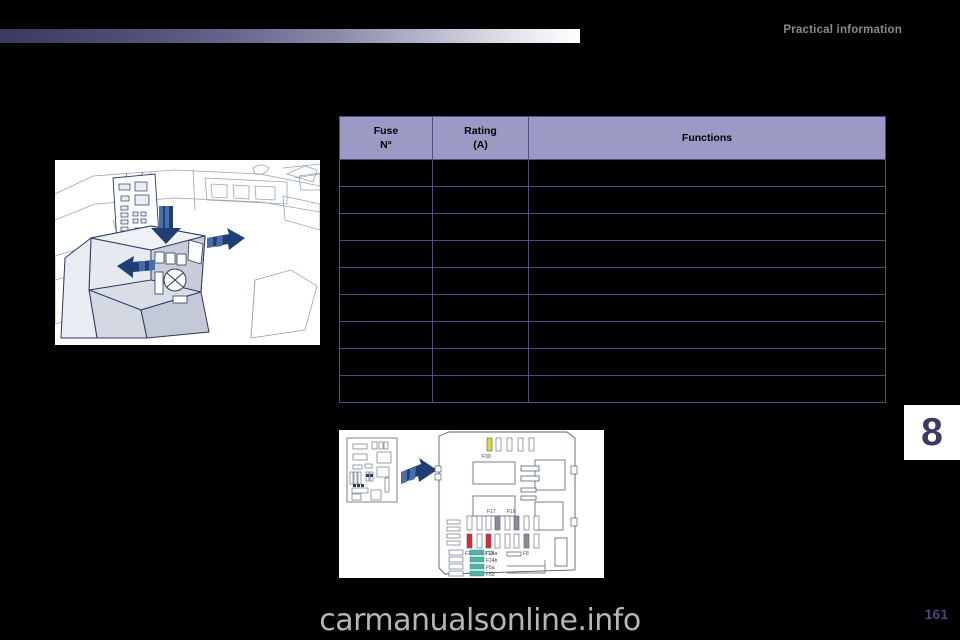 This screenshot has height=640, width=960. I want to click on figure-dashboard-fuse-box: F30 F17 F16 F14 F13 F8 F24a F24b F5a F5b, so click(471, 504).